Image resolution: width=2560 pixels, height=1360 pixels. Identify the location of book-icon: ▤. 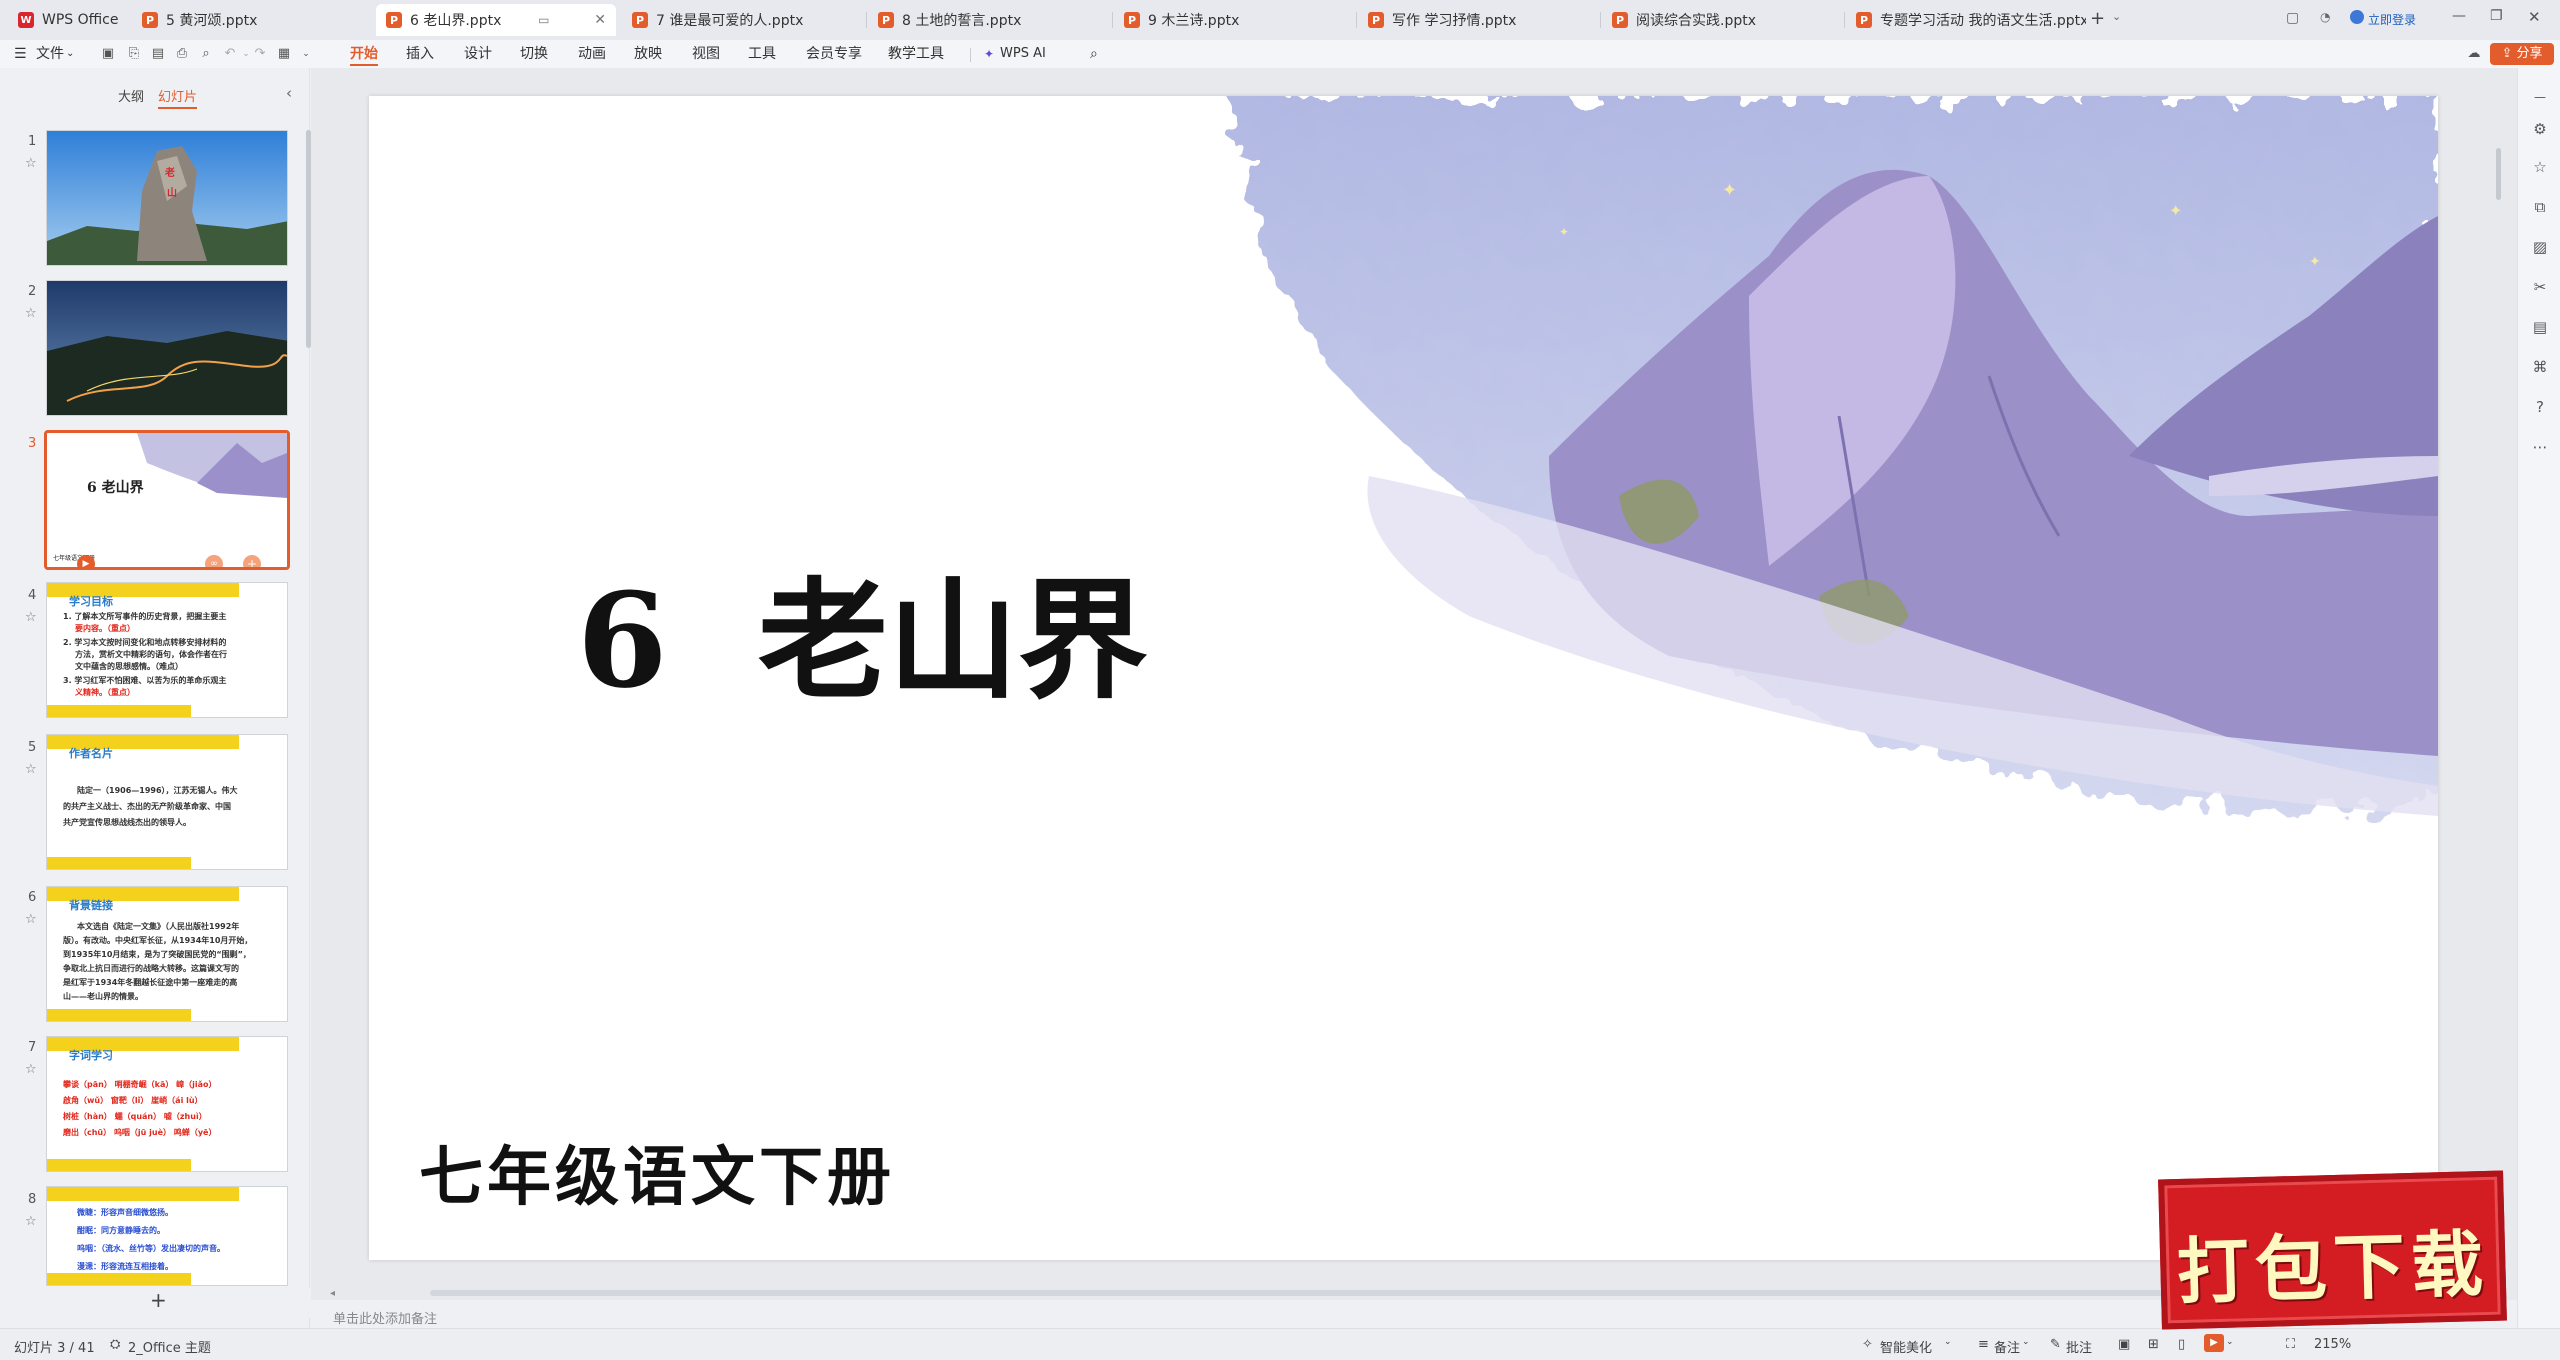
(2540, 327).